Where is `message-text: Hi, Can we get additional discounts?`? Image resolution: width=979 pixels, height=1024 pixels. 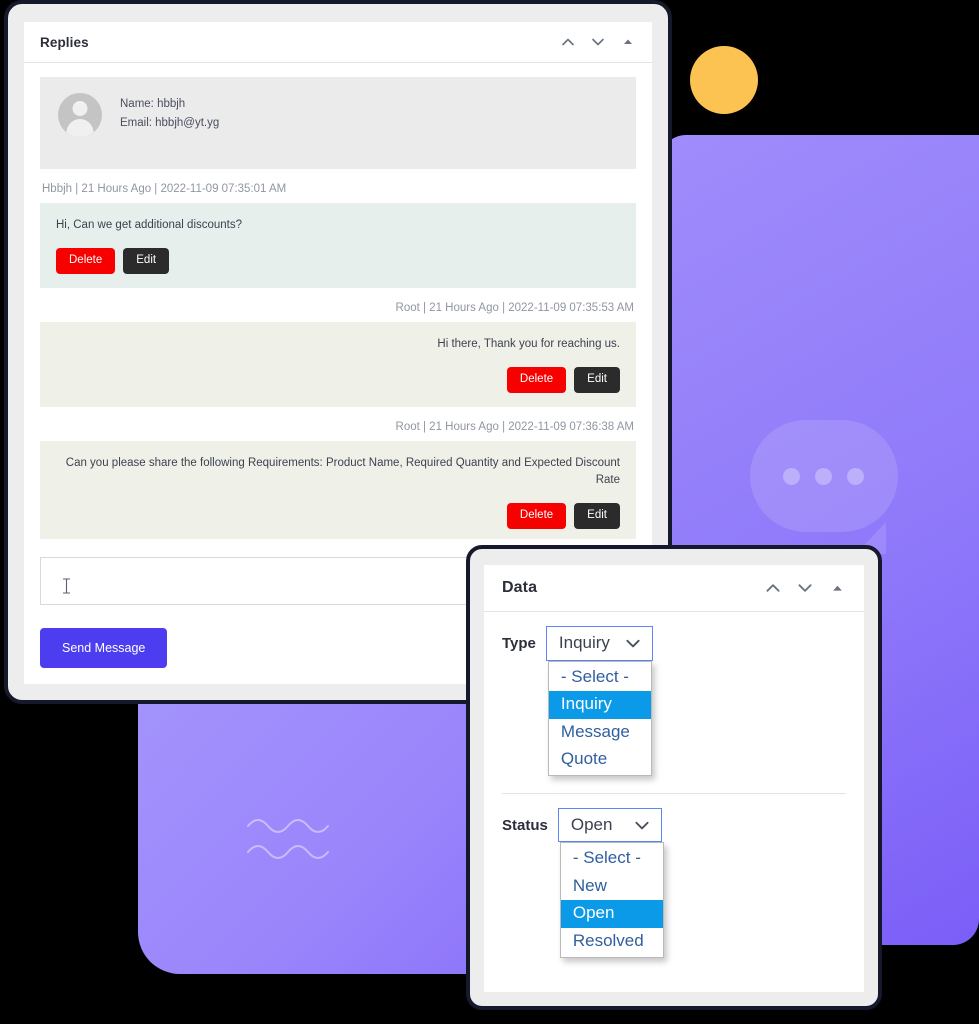 message-text: Hi, Can we get additional discounts? is located at coordinates (149, 225).